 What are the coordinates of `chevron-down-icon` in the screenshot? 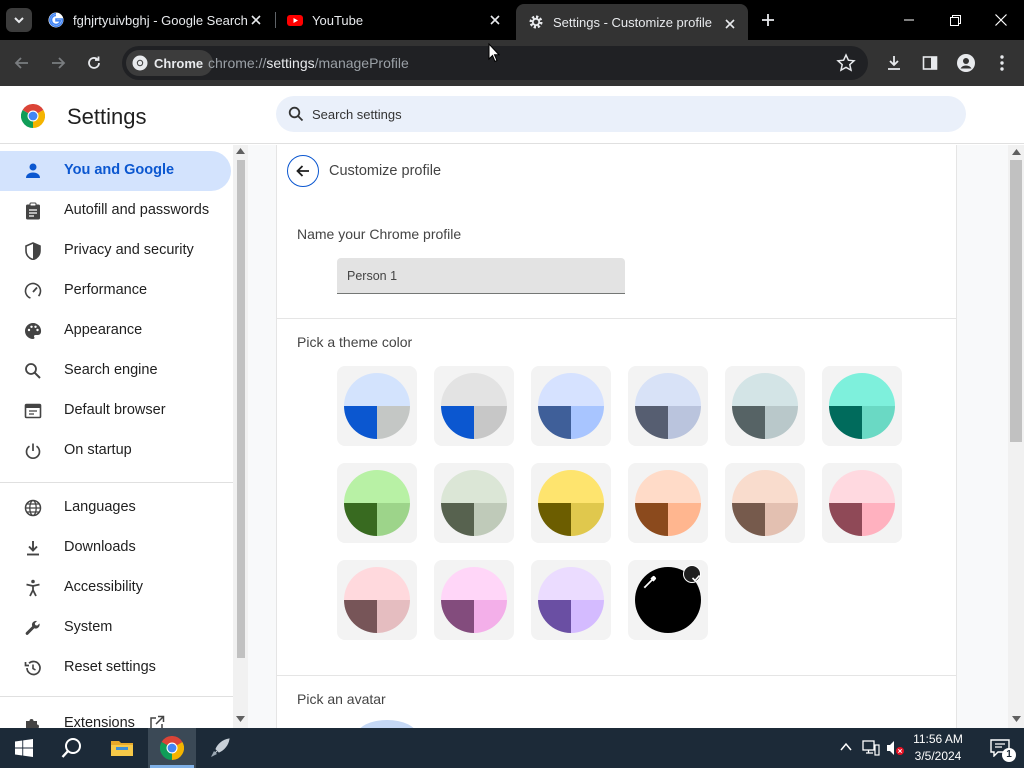 It's located at (19, 20).